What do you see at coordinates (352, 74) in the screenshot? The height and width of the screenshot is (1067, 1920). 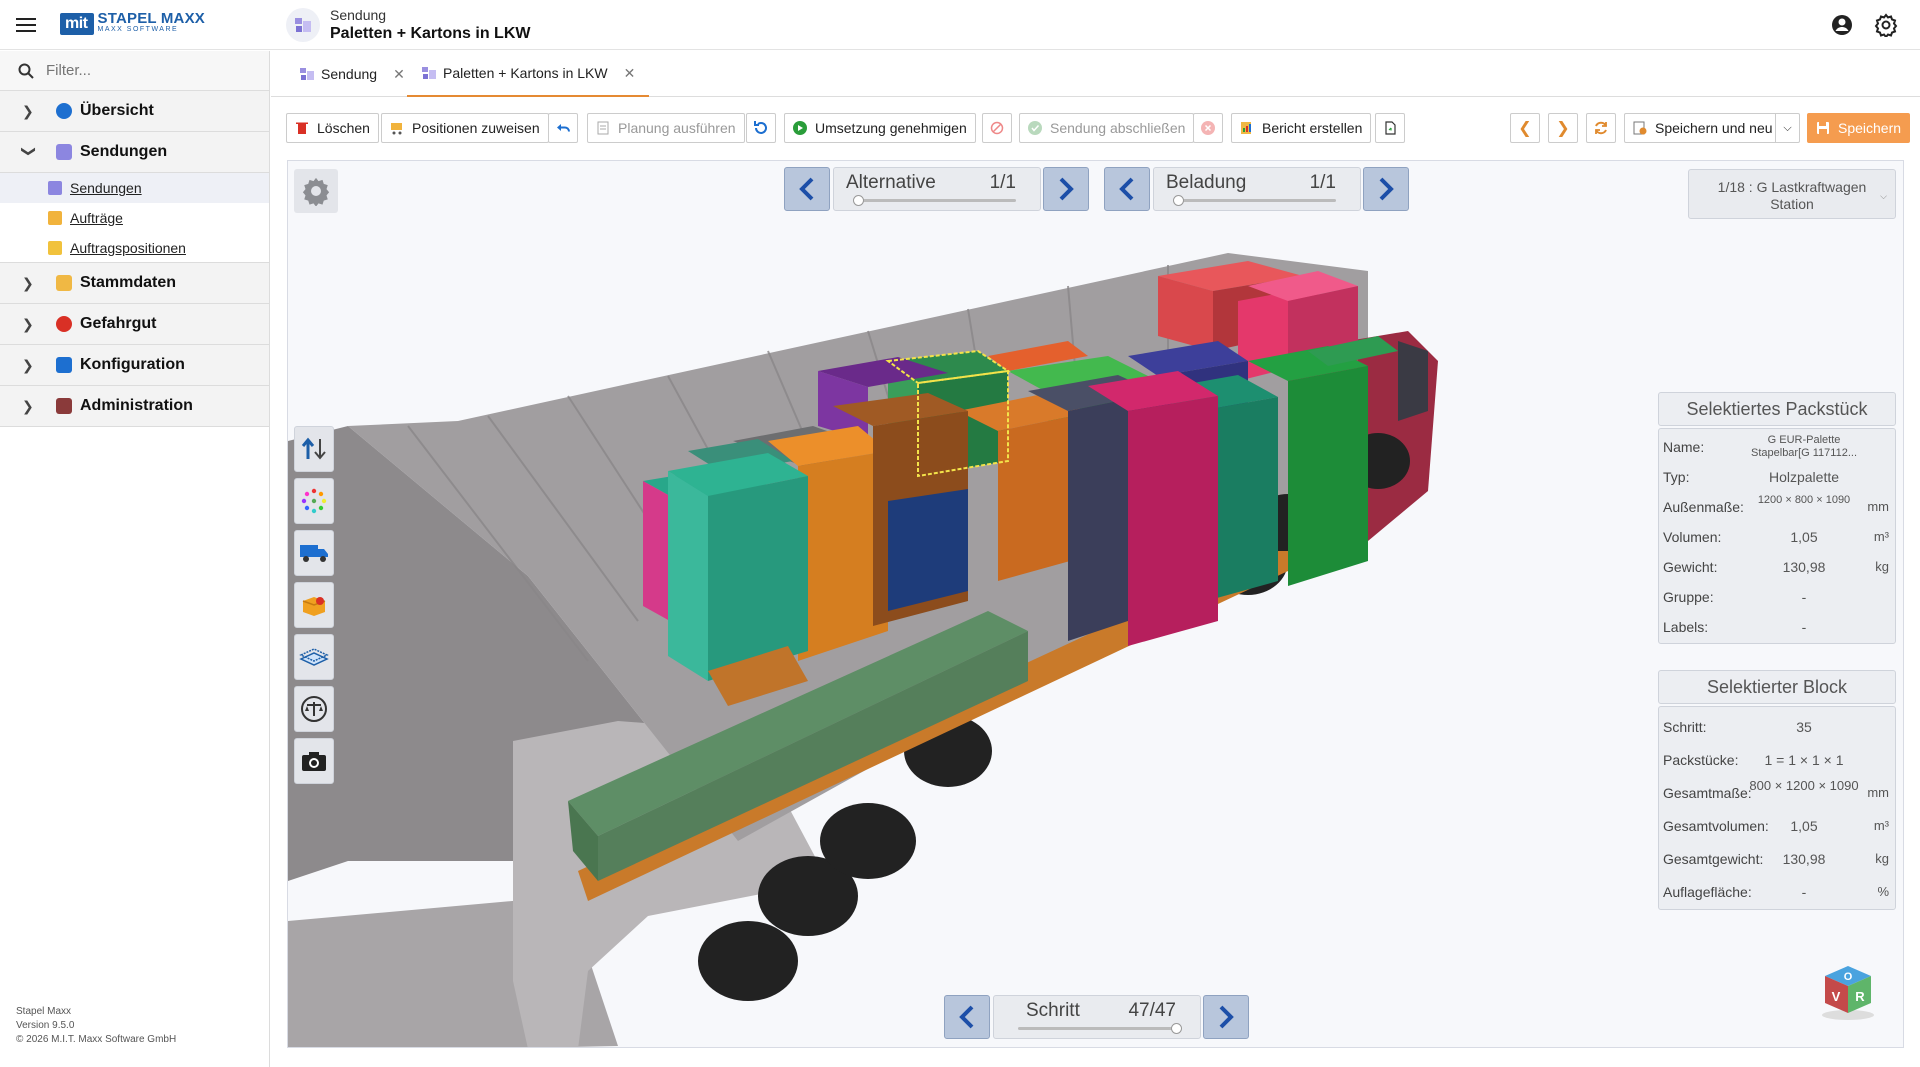 I see `tab-sendung: Sendung ✕` at bounding box center [352, 74].